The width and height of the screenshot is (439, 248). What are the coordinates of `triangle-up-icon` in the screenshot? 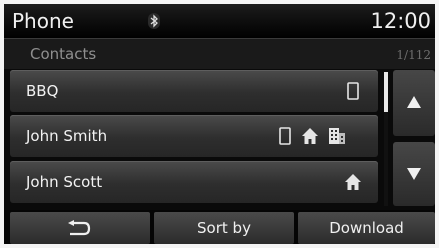 It's located at (414, 102).